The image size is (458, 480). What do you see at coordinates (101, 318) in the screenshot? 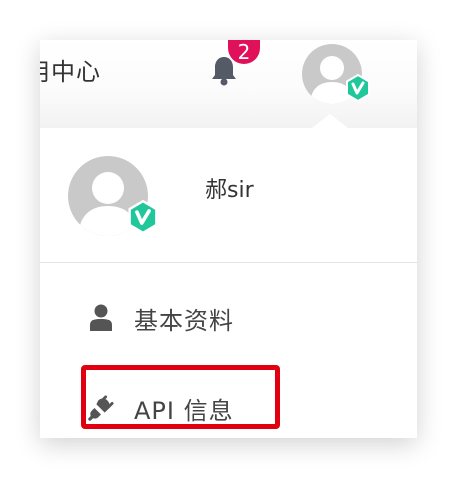
I see `user-icon` at bounding box center [101, 318].